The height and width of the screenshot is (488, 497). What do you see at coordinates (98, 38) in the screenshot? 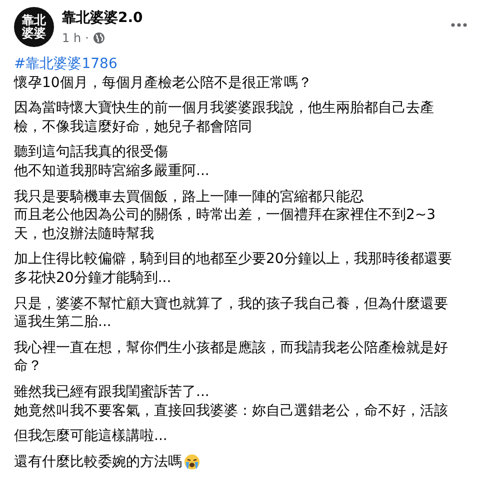
I see `globe-icon` at bounding box center [98, 38].